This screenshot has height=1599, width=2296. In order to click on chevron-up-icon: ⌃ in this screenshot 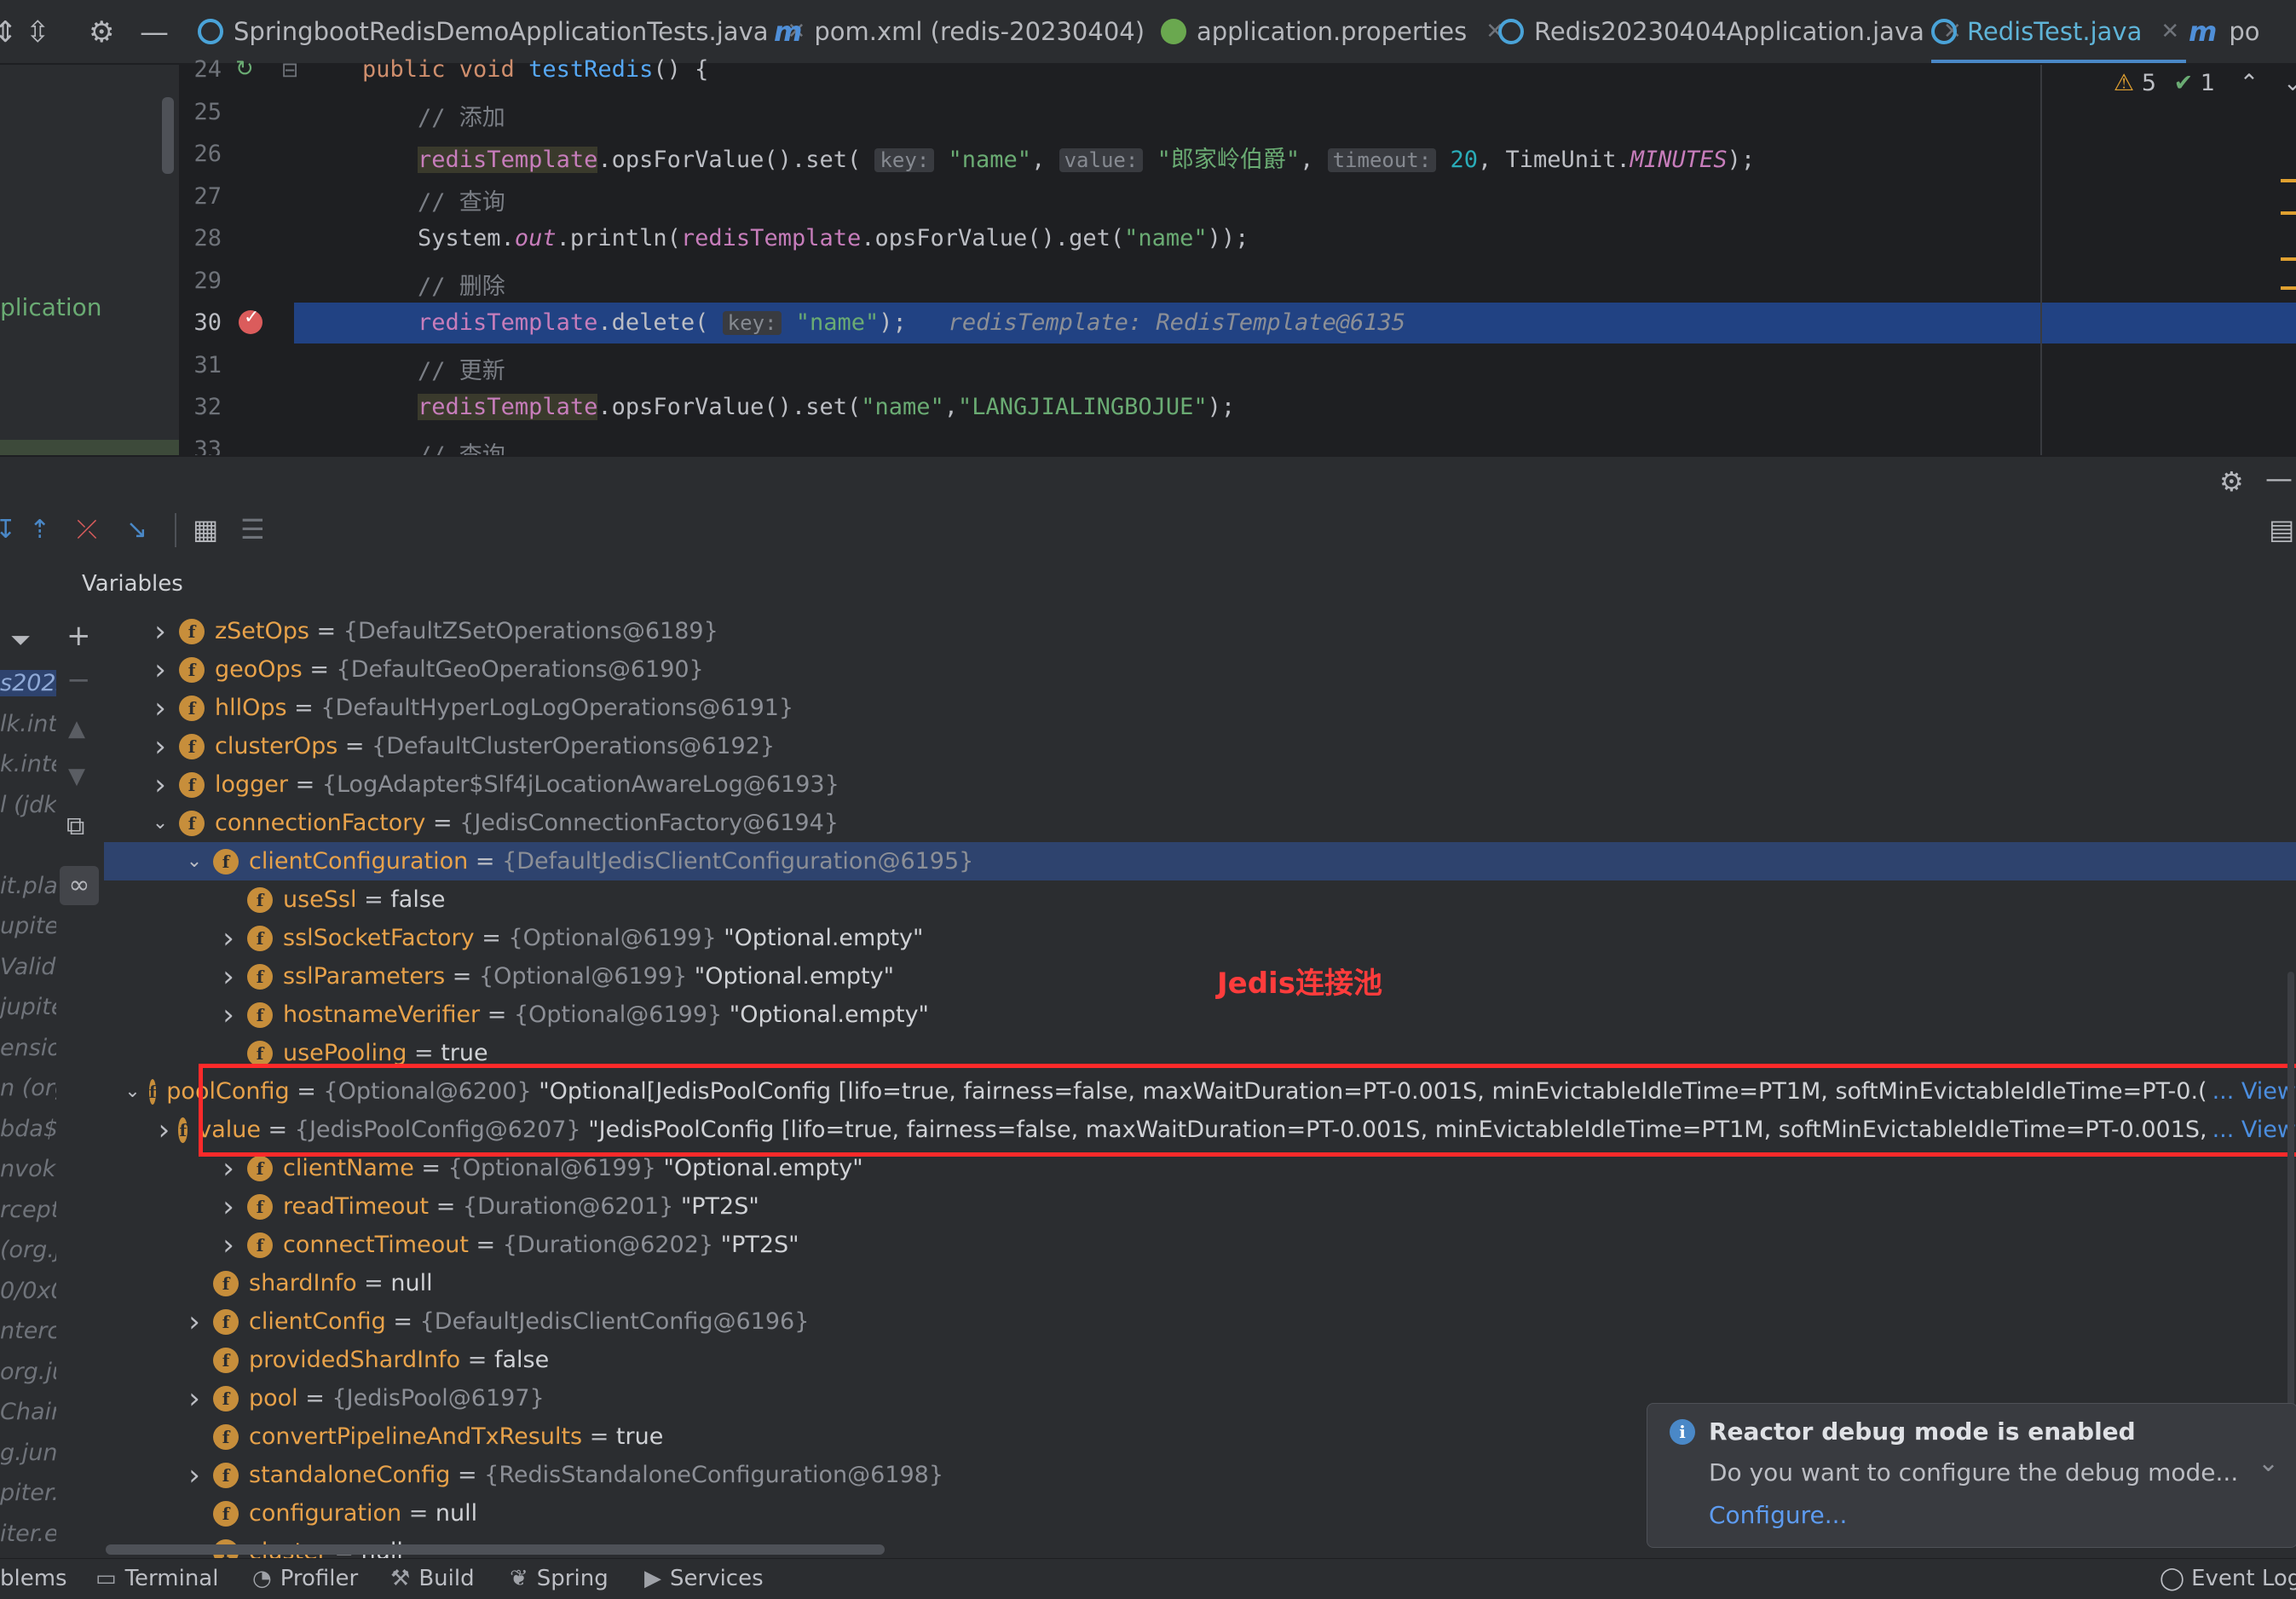, I will do `click(2249, 83)`.